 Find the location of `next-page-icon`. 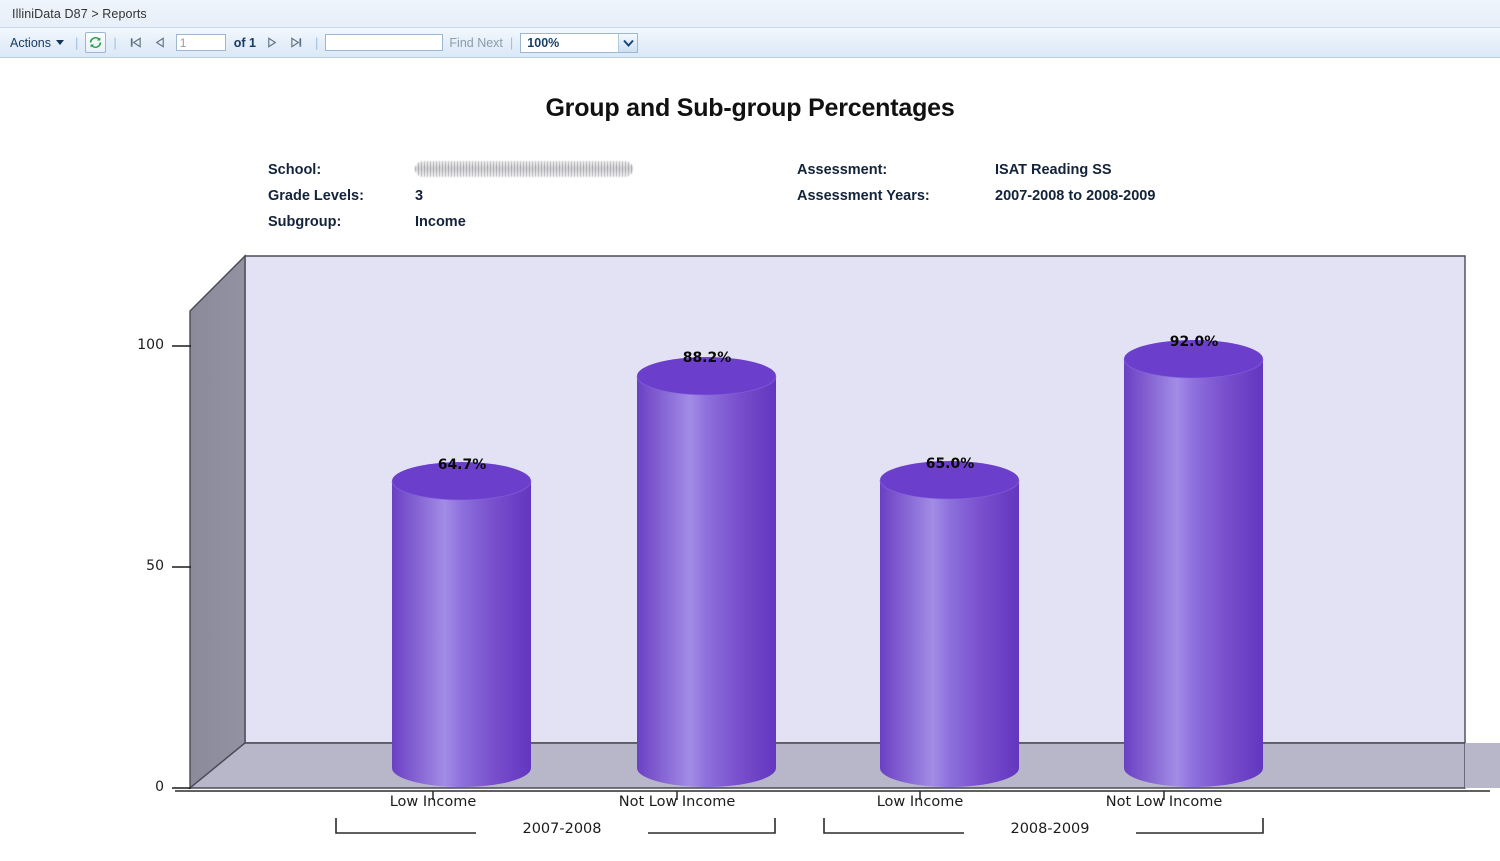

next-page-icon is located at coordinates (271, 42).